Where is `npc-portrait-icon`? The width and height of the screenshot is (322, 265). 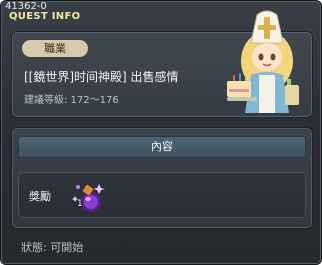 npc-portrait-icon is located at coordinates (263, 61).